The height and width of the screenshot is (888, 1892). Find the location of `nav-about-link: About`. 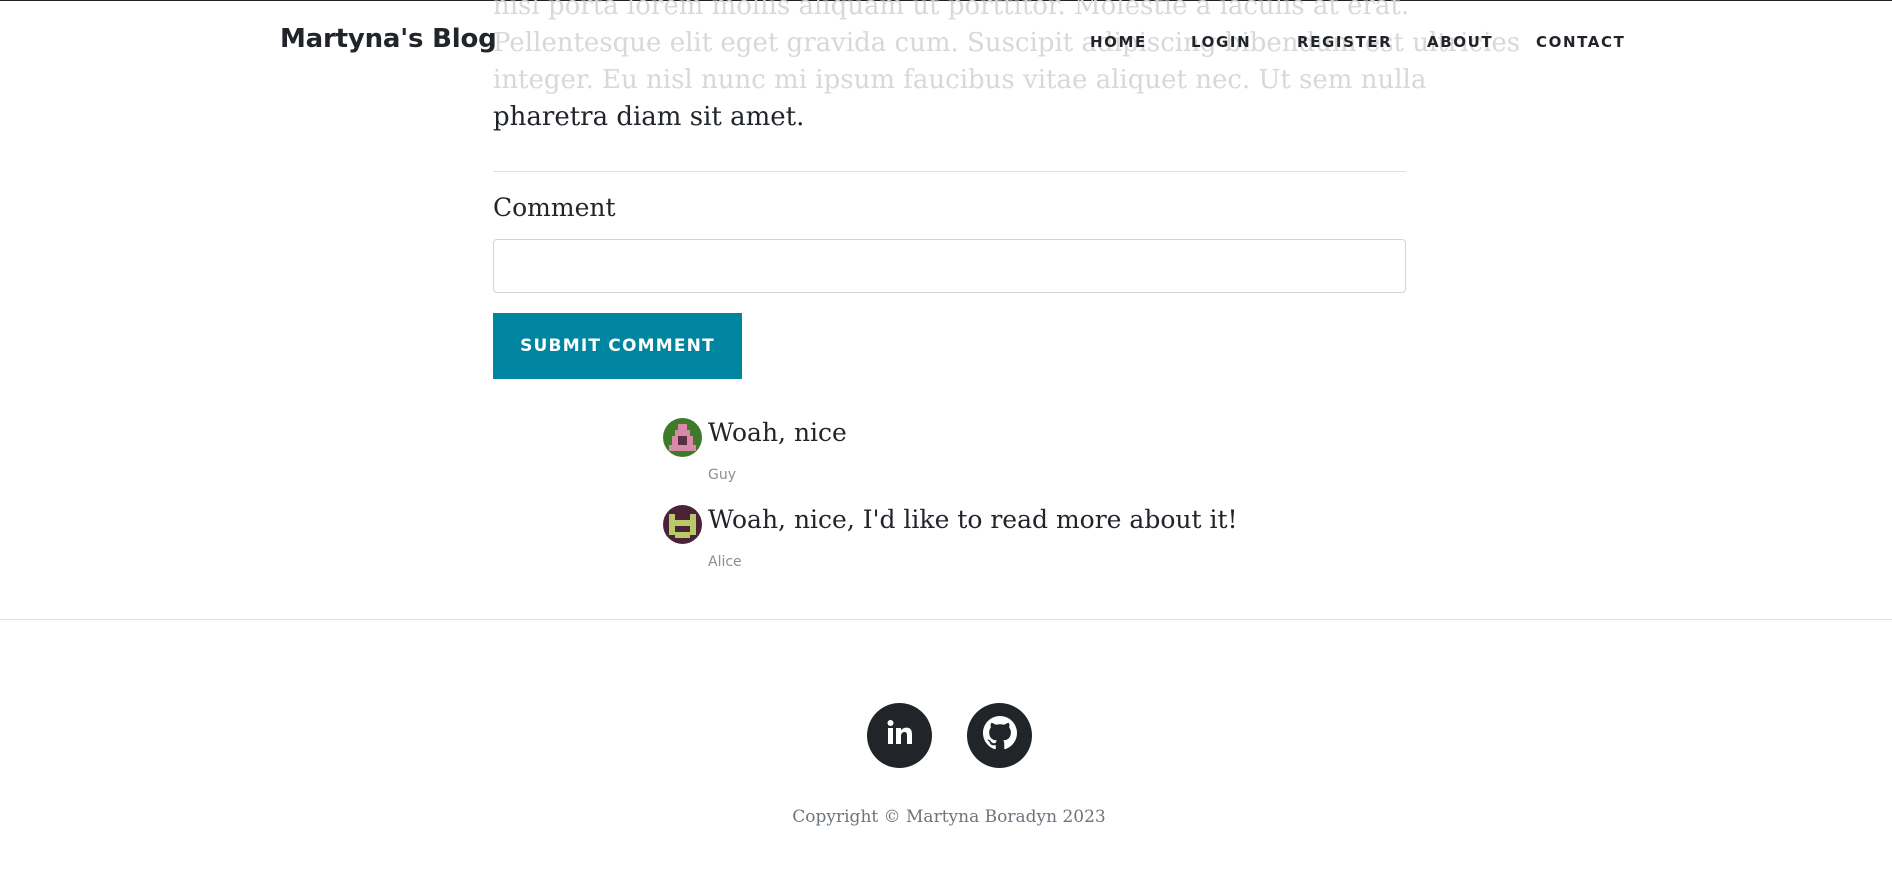

nav-about-link: About is located at coordinates (1460, 42).